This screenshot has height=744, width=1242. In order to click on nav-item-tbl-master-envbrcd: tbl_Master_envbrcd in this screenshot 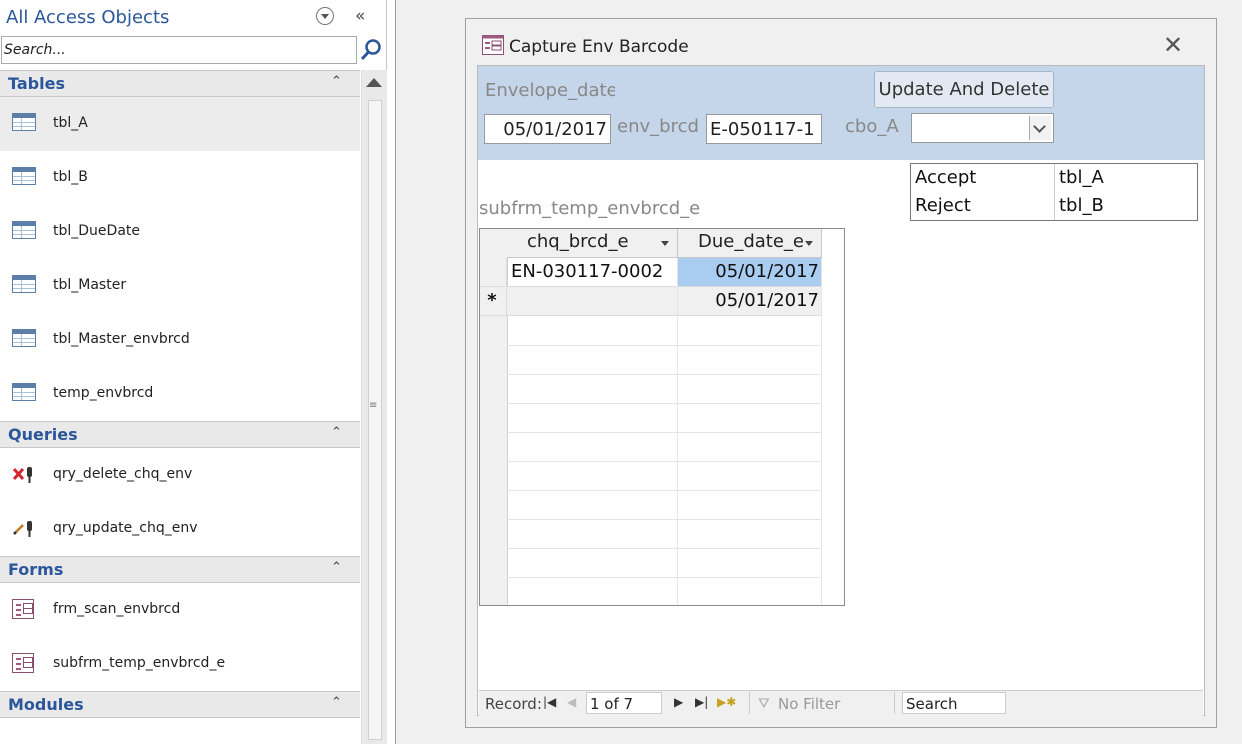, I will do `click(180, 340)`.